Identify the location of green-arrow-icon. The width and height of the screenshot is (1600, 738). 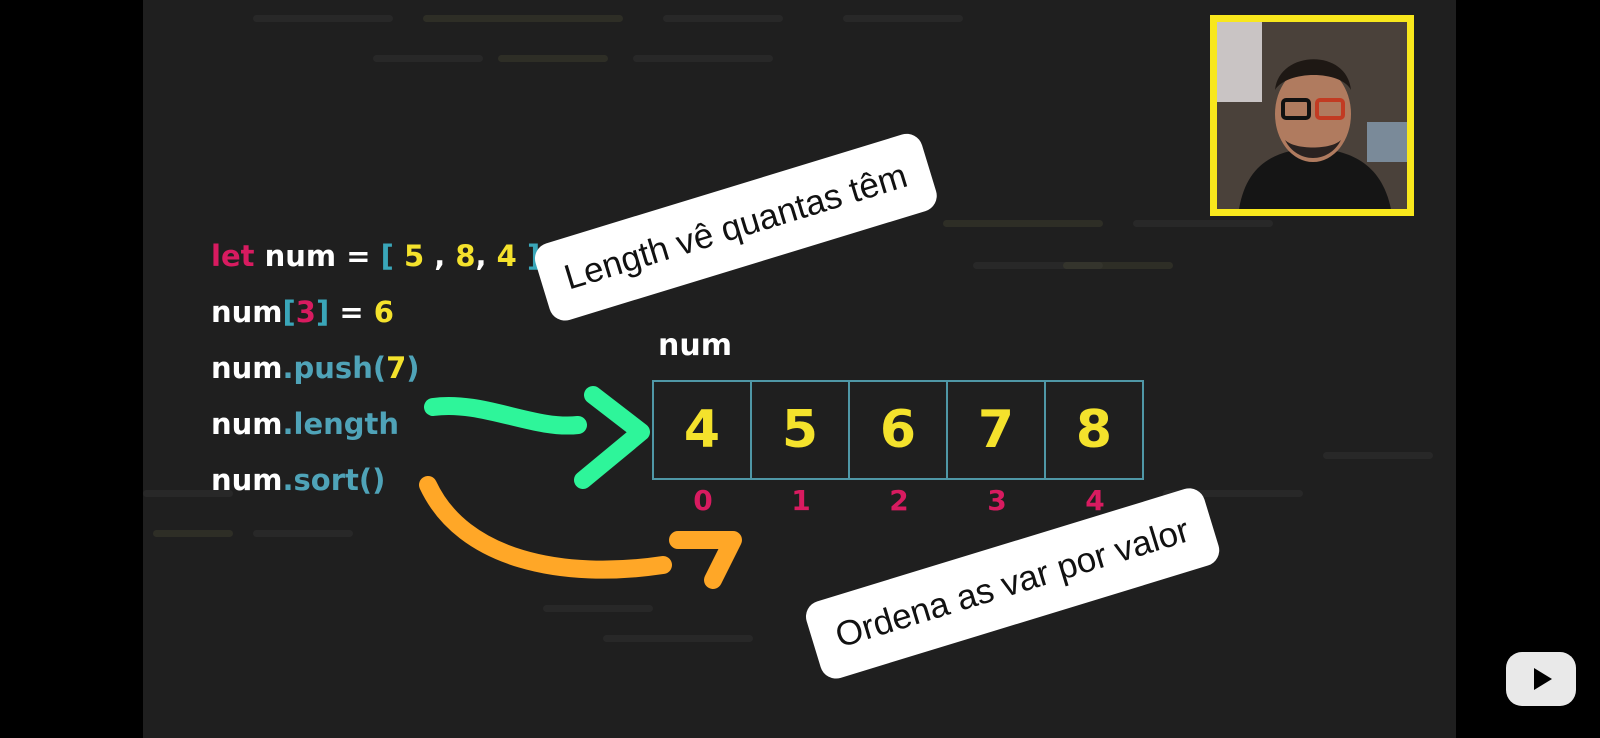
(505, 416).